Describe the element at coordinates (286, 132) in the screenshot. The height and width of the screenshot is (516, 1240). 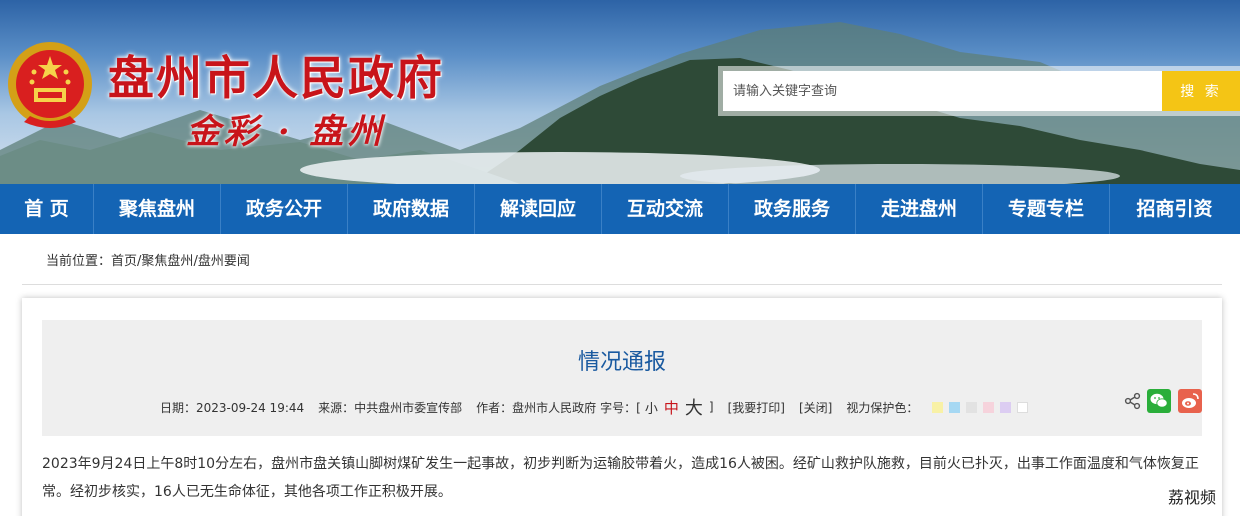
I see `site-slogan: 金彩 · 盘州` at that location.